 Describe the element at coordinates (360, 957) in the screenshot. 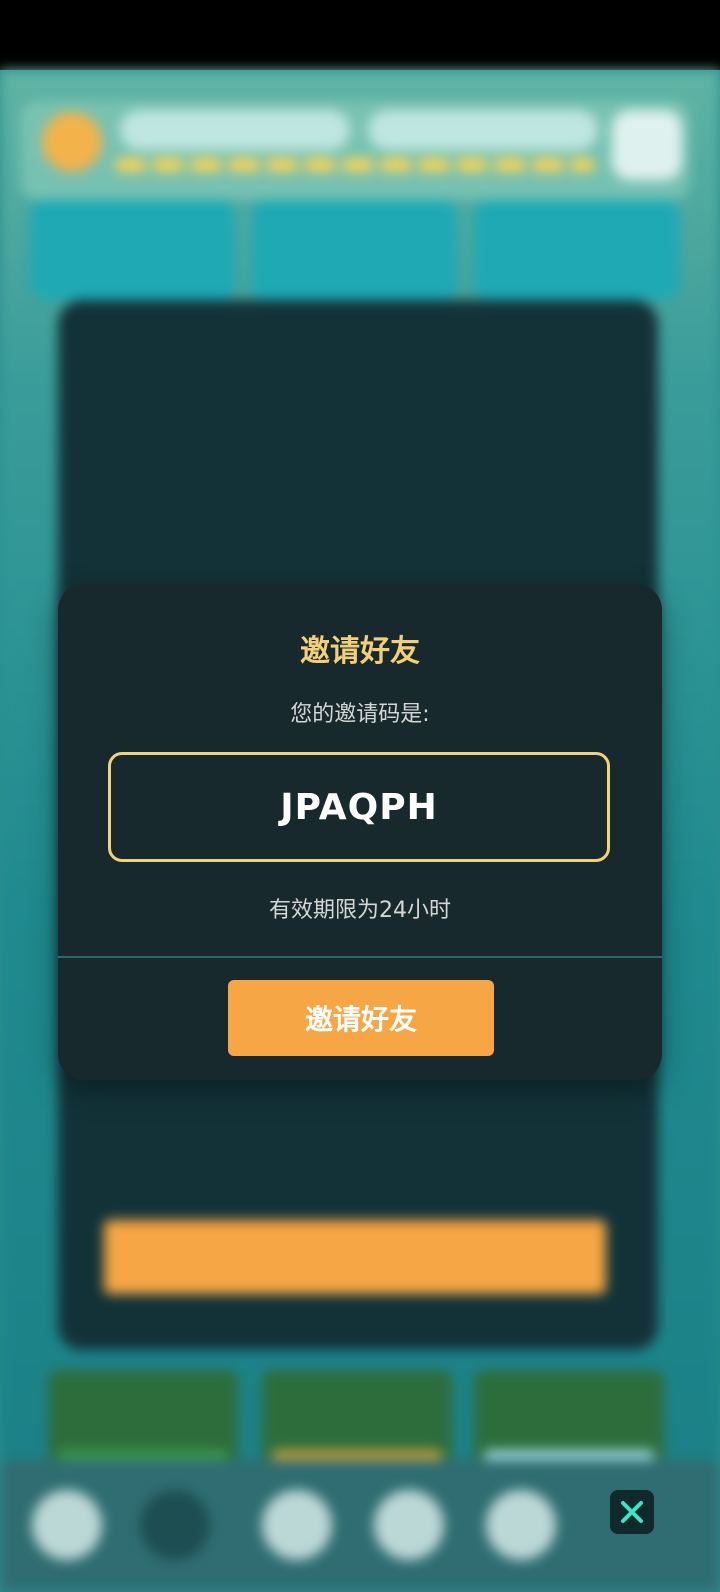

I see `divider` at that location.